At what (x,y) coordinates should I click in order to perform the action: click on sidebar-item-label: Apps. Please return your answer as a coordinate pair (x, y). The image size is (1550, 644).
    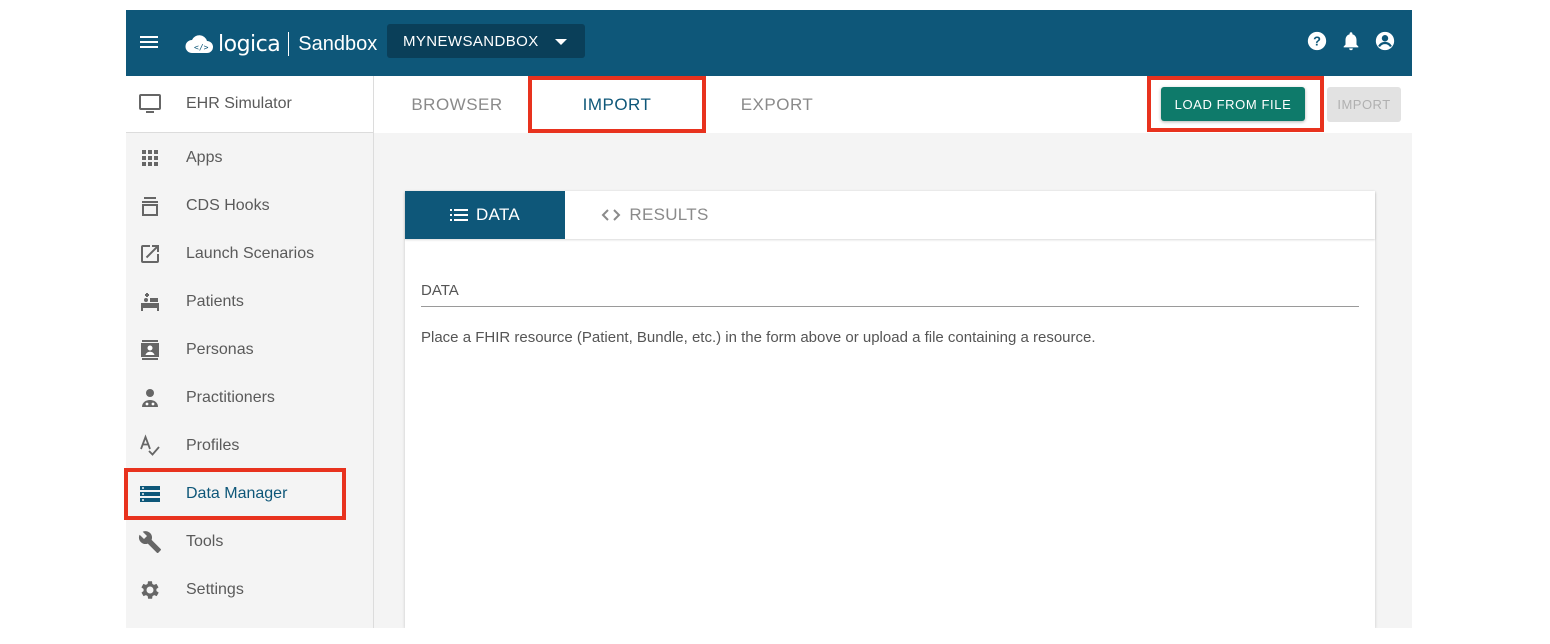
    Looking at the image, I should click on (204, 157).